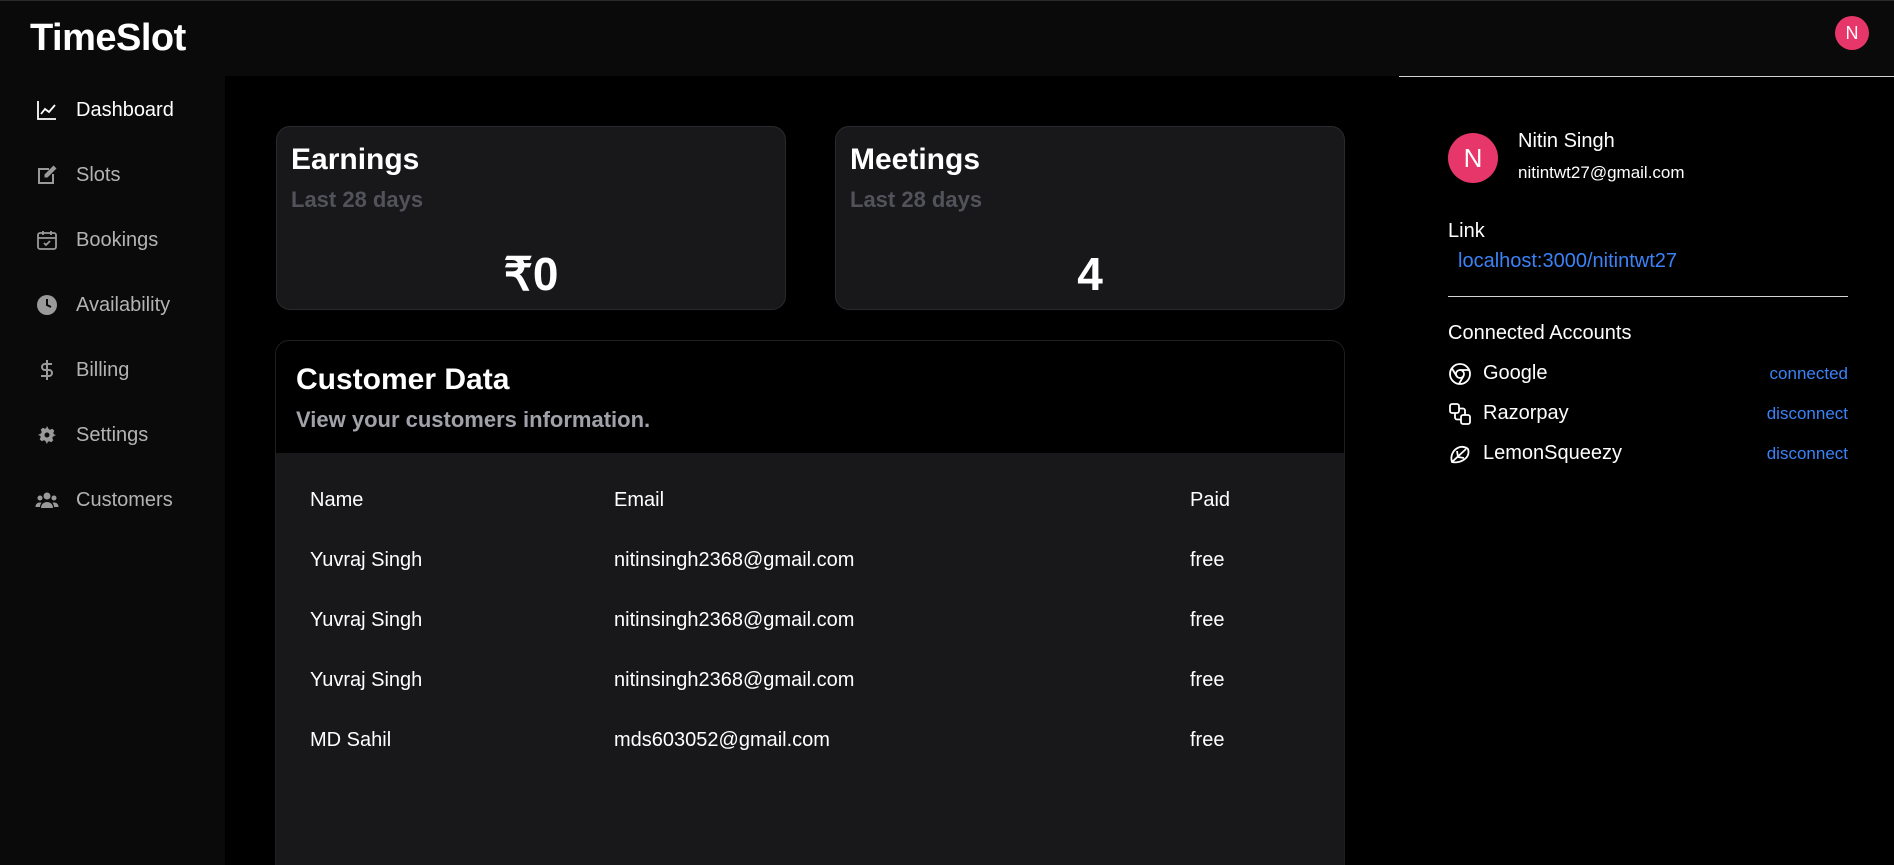 This screenshot has height=865, width=1894. I want to click on lemon-icon, so click(1460, 454).